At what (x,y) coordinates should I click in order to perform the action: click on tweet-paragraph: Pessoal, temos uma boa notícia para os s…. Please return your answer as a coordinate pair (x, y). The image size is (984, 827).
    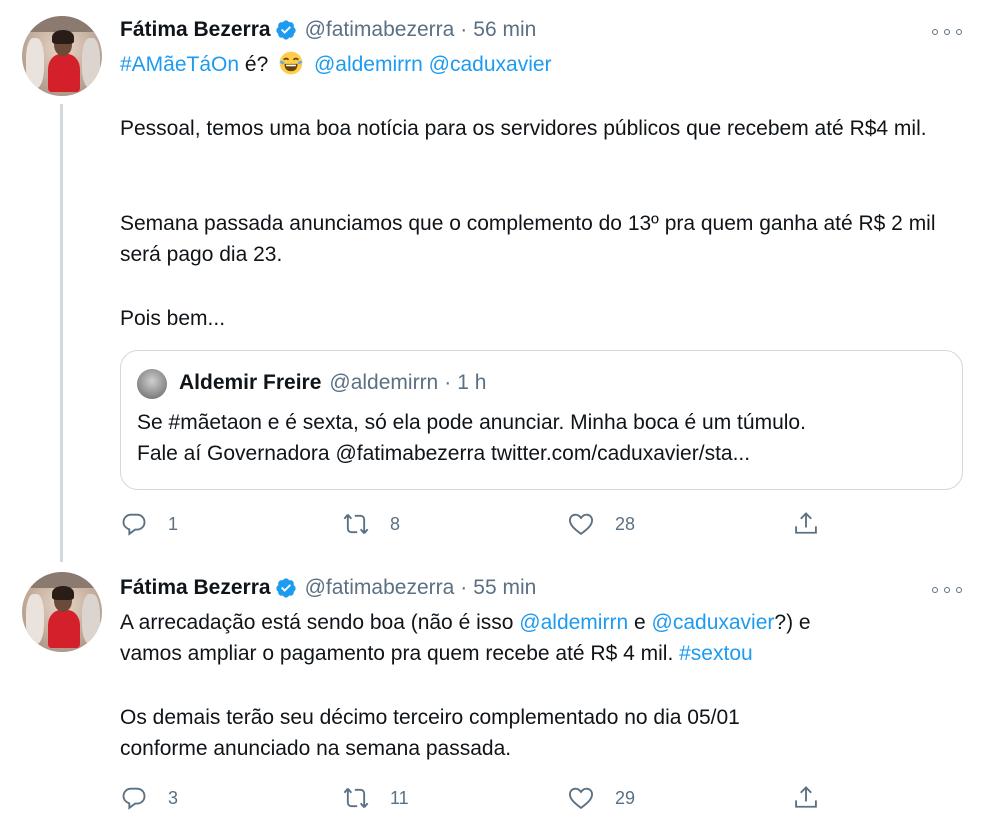
    Looking at the image, I should click on (523, 128).